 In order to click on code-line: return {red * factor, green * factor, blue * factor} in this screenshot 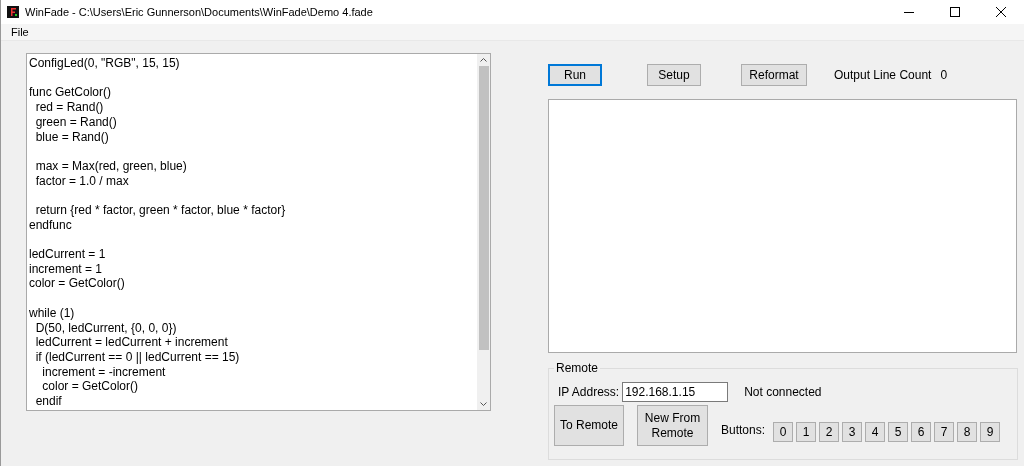, I will do `click(160, 210)`.